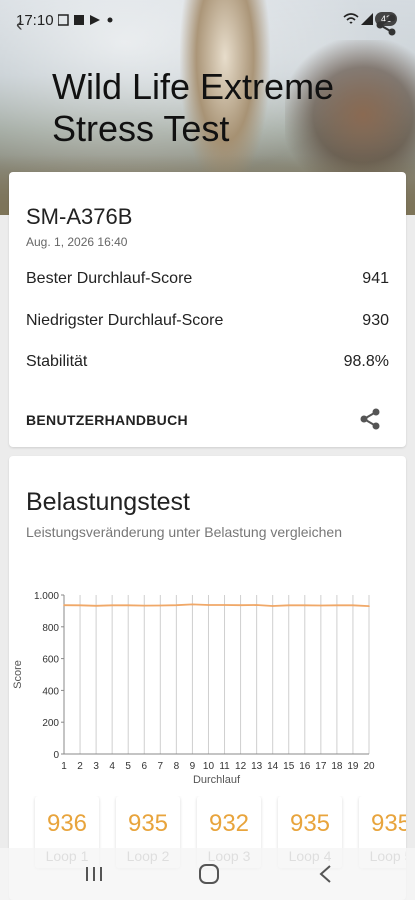 This screenshot has height=900, width=415. I want to click on back-arrow-icon: ‹, so click(19, 25).